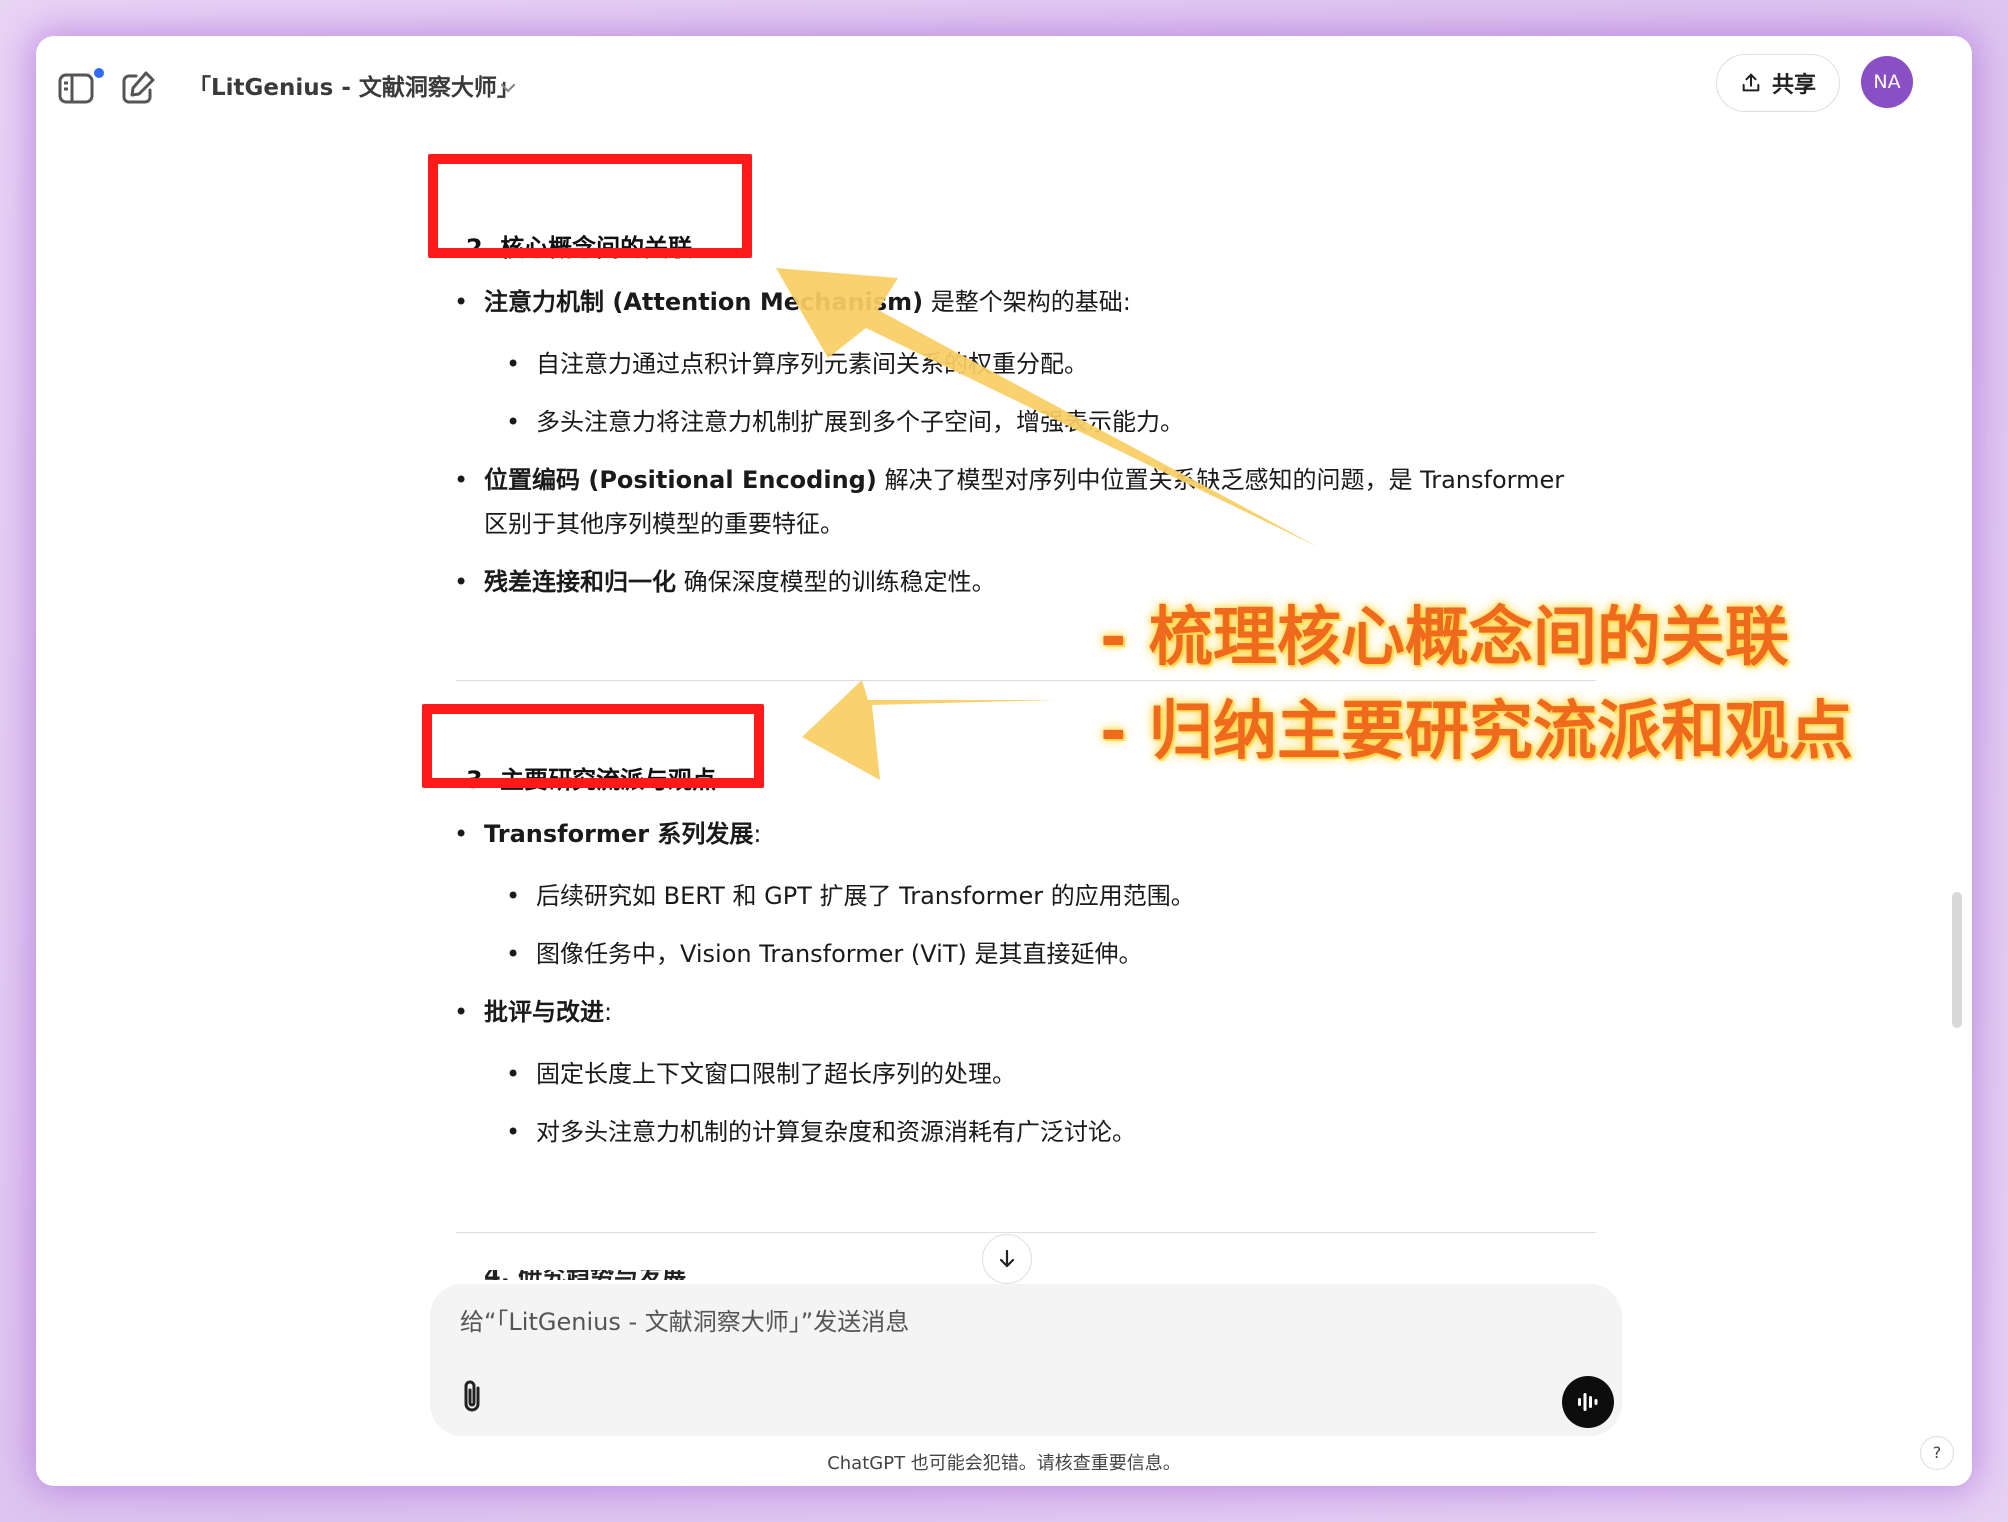 The width and height of the screenshot is (2008, 1522). Describe the element at coordinates (761, 1074) in the screenshot. I see `list-item: 固定长度上下文窗口限制了超长序列的处理。` at that location.